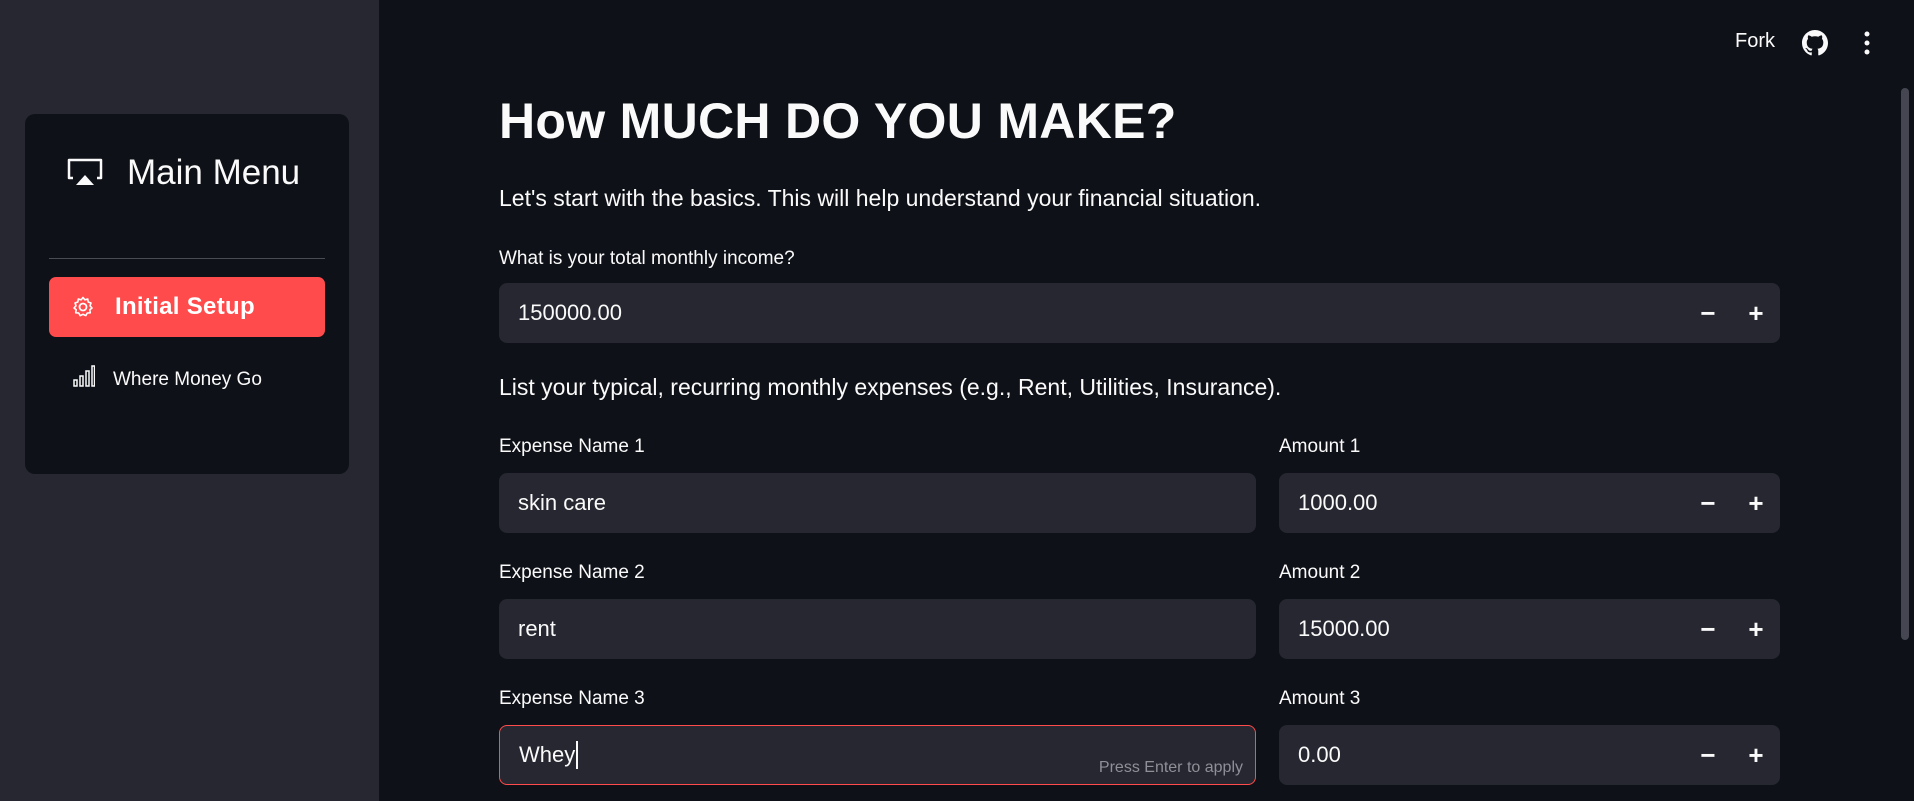  What do you see at coordinates (1091, 313) in the screenshot?
I see `income-value: 150000.00` at bounding box center [1091, 313].